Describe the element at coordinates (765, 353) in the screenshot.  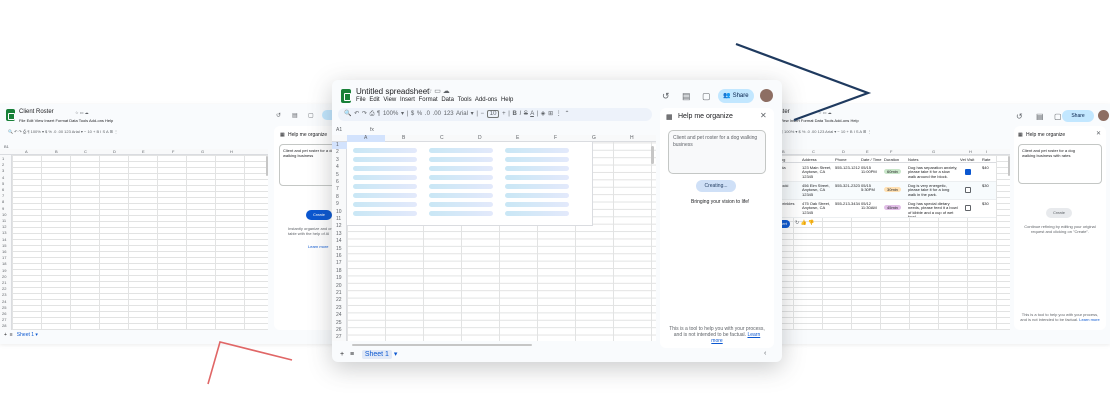
I see `center-explore-icon: ‹` at that location.